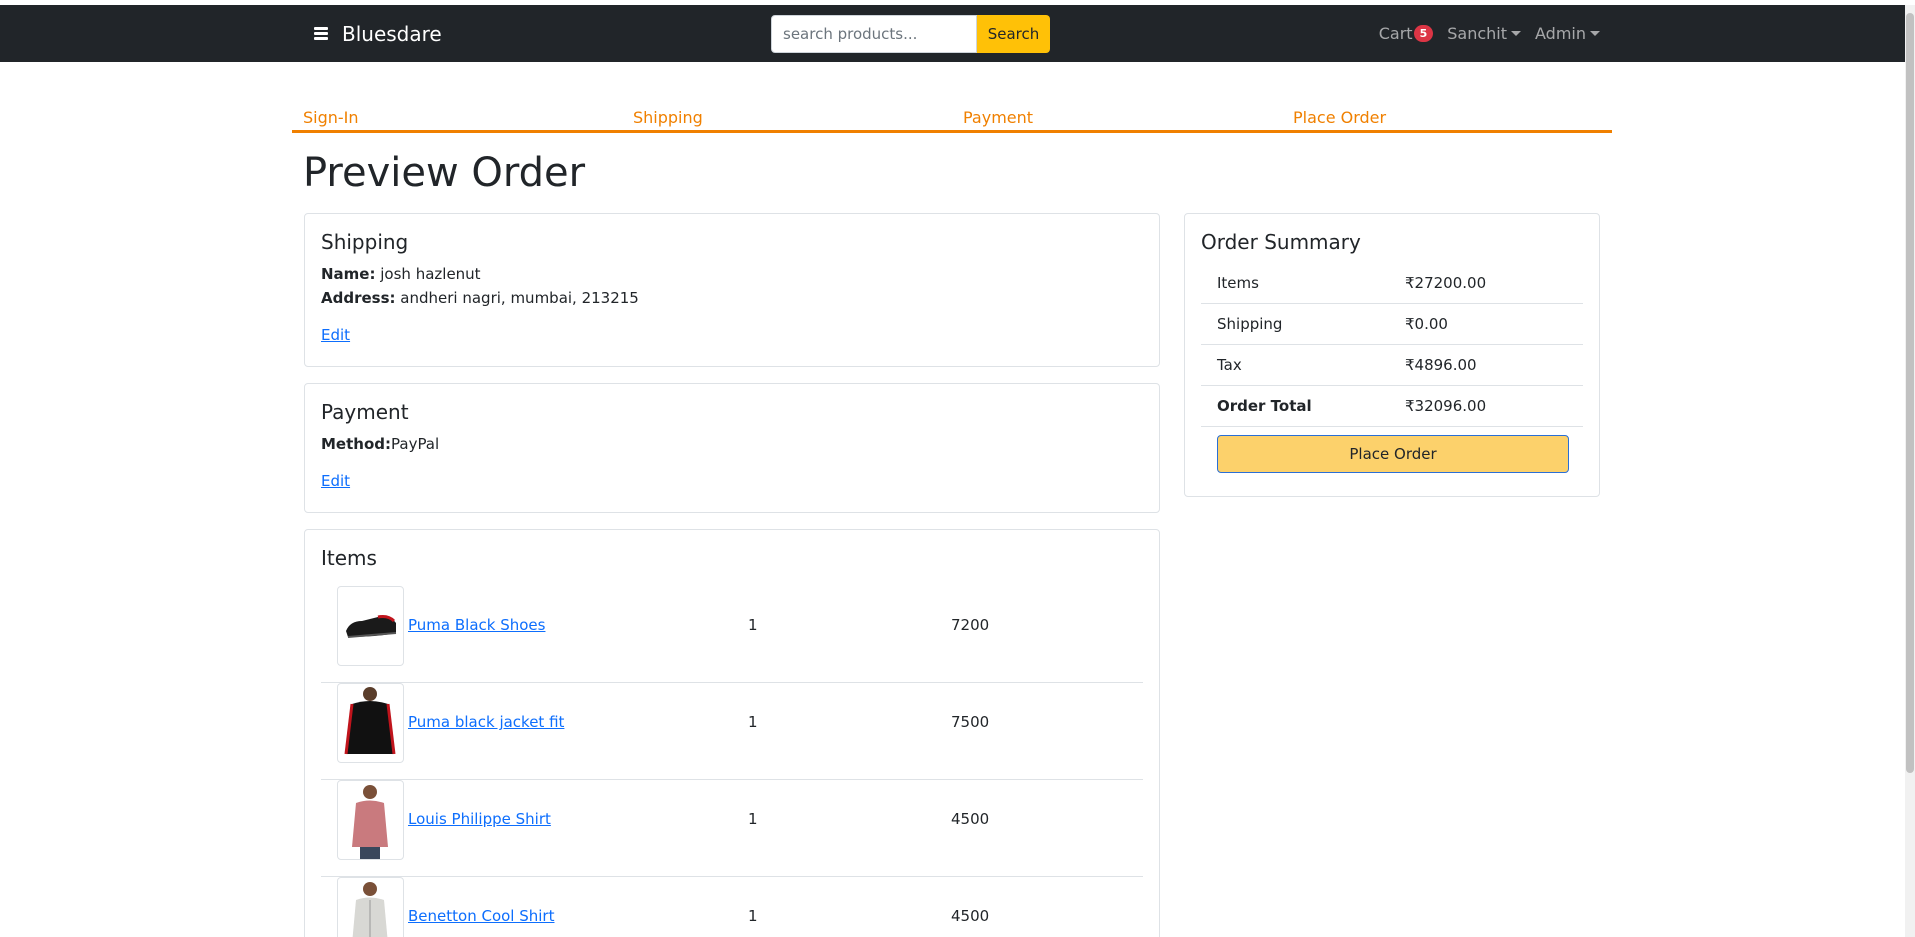 Image resolution: width=1915 pixels, height=937 pixels. What do you see at coordinates (970, 625) in the screenshot?
I see `item-price: 7200` at bounding box center [970, 625].